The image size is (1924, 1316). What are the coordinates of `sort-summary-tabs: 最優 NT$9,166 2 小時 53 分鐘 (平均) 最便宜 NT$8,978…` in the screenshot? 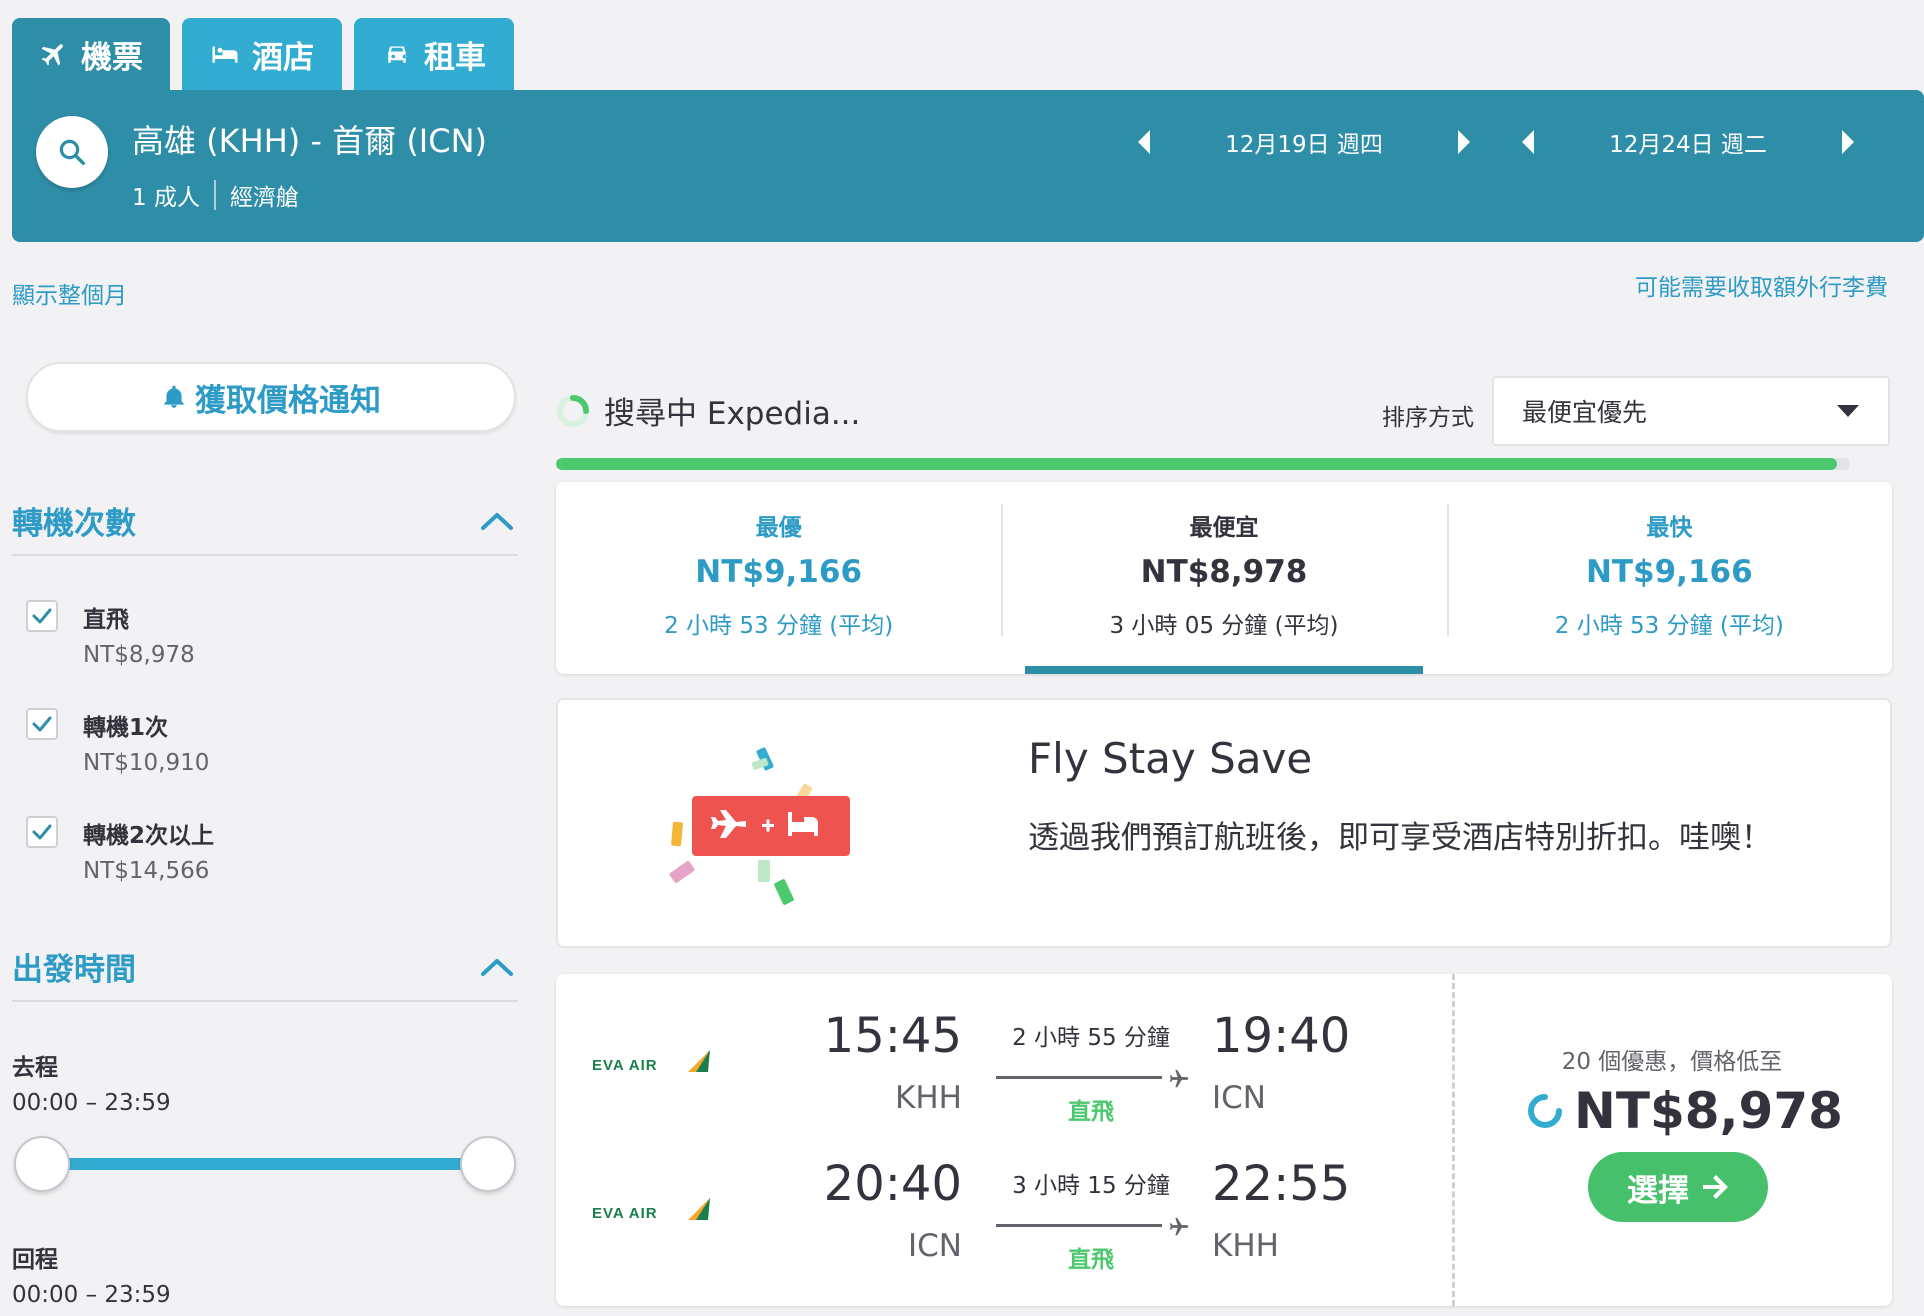 It's located at (1224, 578).